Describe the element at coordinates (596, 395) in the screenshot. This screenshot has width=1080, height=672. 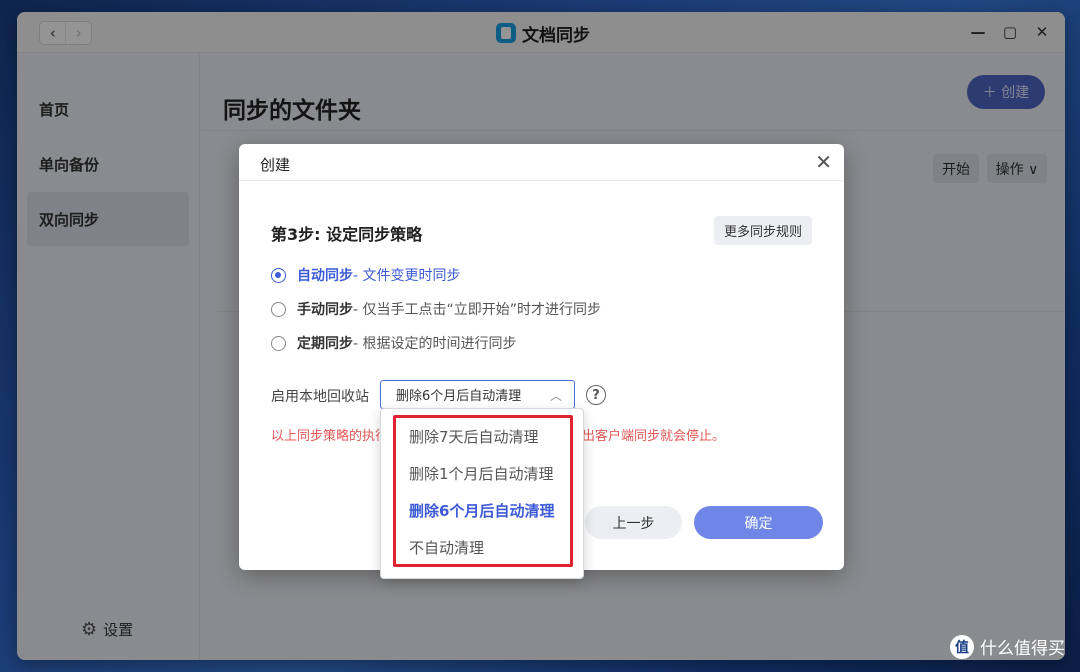
I see `help-icon: ?` at that location.